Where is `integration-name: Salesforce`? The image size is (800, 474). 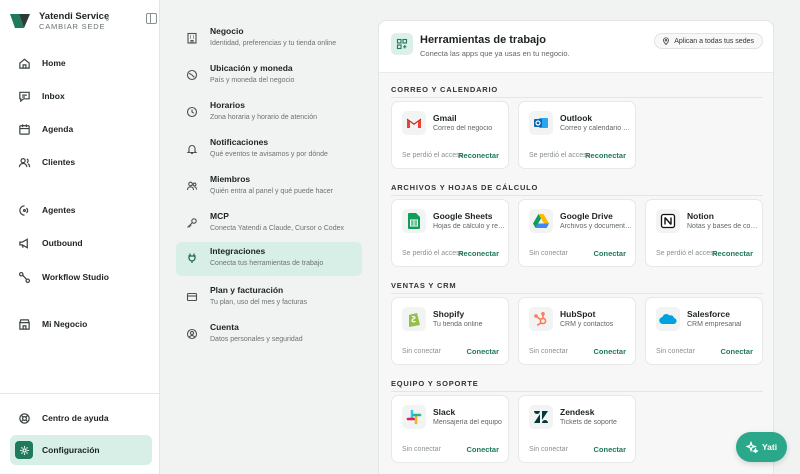
integration-name: Salesforce is located at coordinates (708, 314).